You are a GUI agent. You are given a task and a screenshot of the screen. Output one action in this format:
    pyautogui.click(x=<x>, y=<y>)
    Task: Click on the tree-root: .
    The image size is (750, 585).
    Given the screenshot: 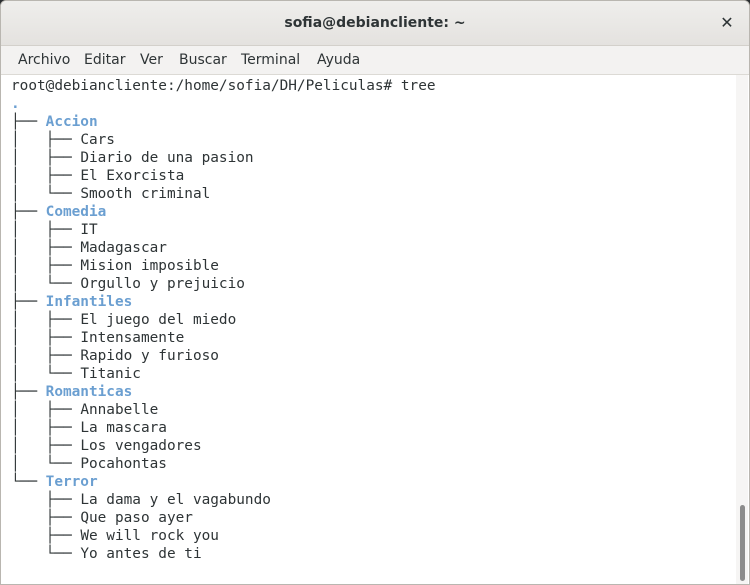 What is the action you would take?
    pyautogui.click(x=15, y=104)
    